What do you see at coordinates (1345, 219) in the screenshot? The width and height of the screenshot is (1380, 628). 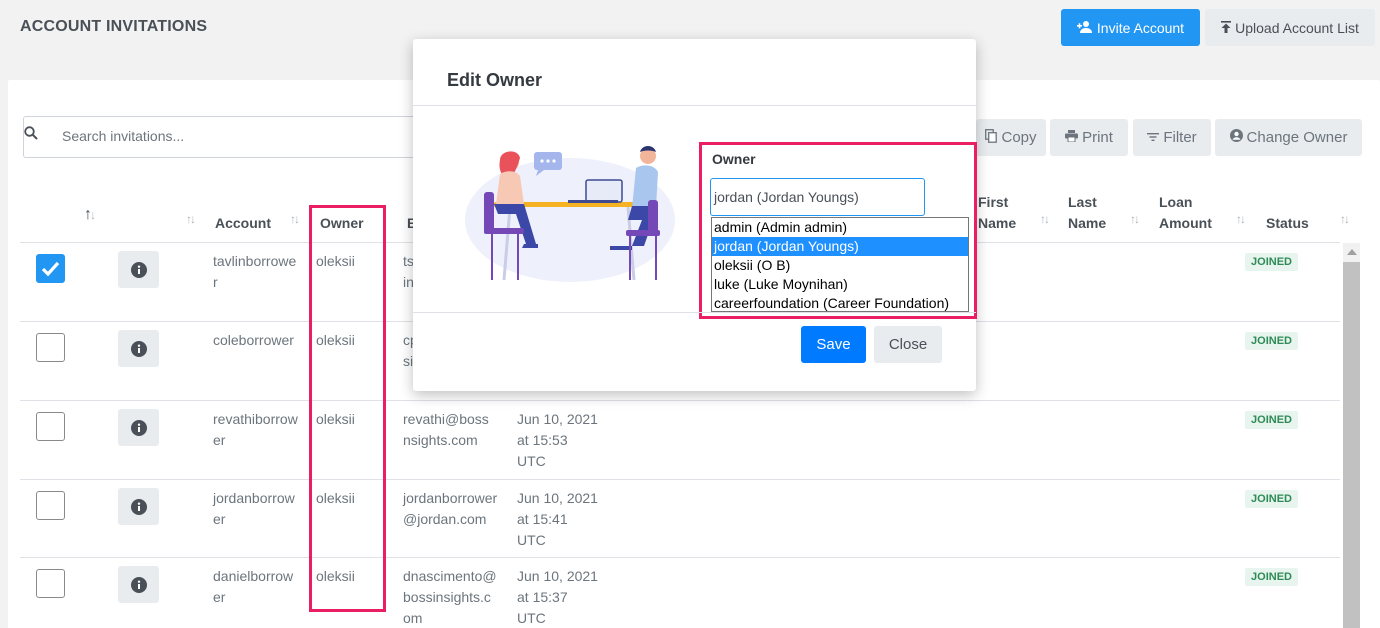 I see `status-sort-icon: ↑↓` at bounding box center [1345, 219].